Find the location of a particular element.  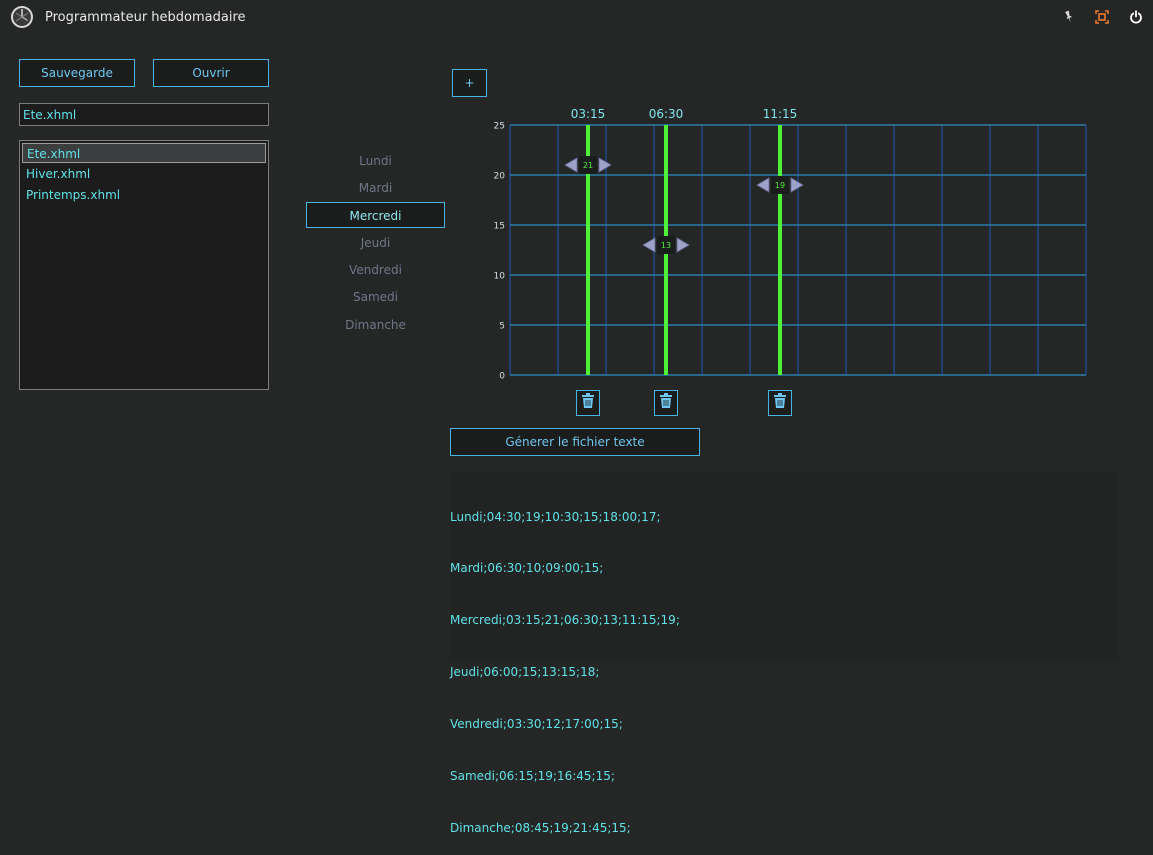

open-button: Ouvrir is located at coordinates (211, 73).